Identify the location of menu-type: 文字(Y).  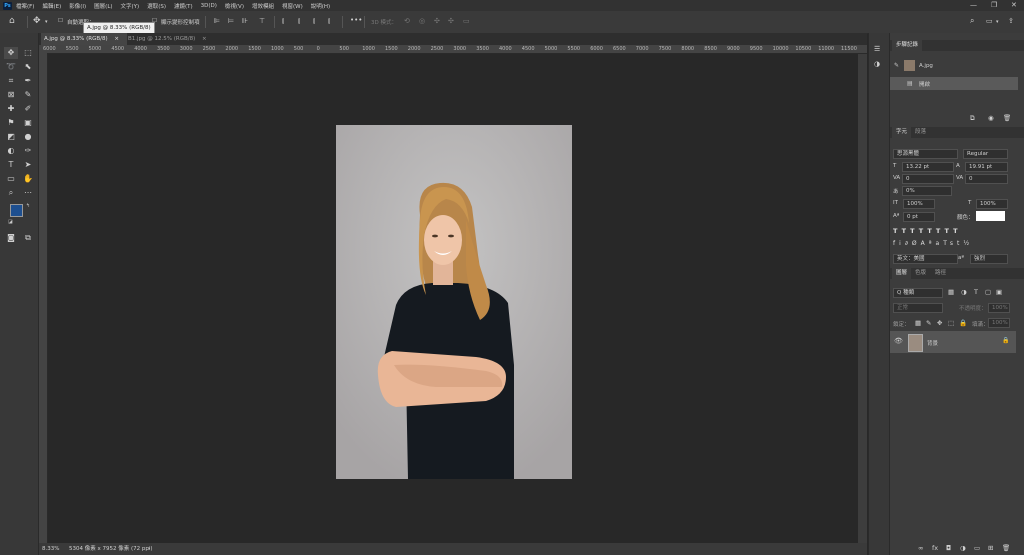
(130, 6).